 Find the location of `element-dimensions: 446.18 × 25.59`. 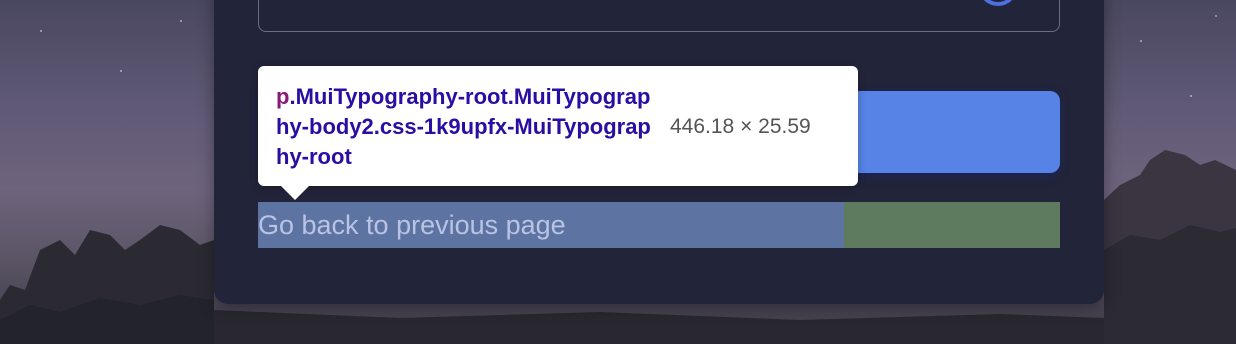

element-dimensions: 446.18 × 25.59 is located at coordinates (740, 126).